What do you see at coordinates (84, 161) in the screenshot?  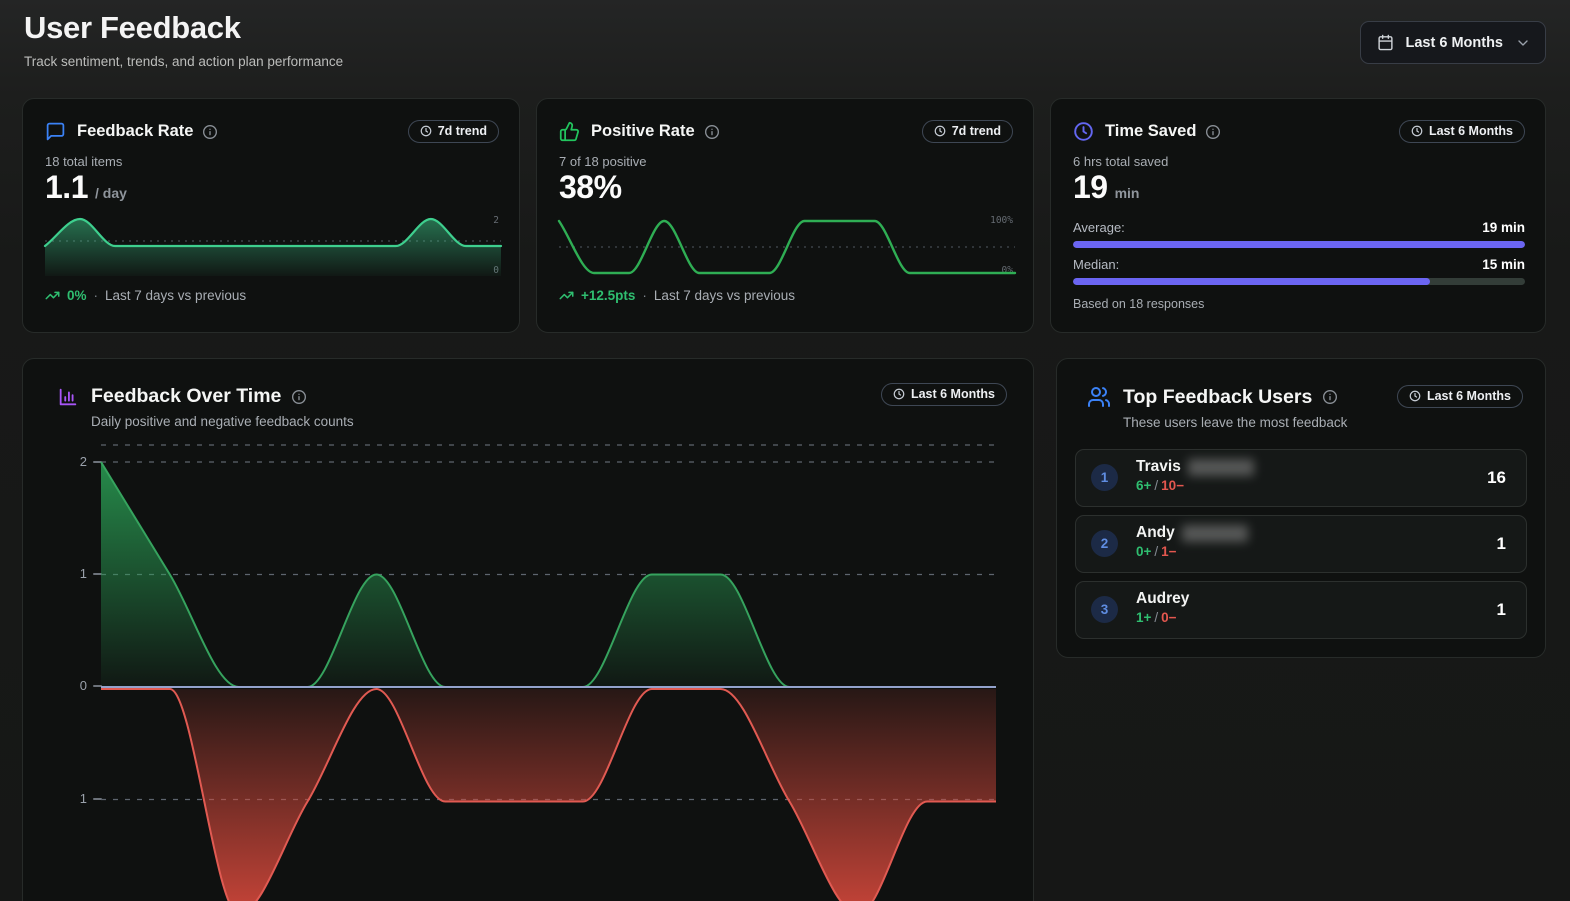 I see `total-items-label: 18 total items` at bounding box center [84, 161].